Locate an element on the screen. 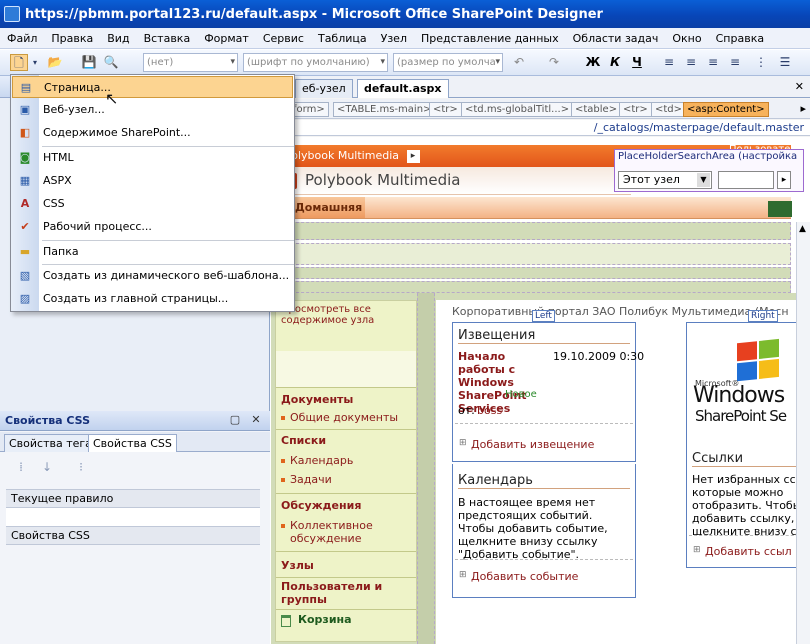 The height and width of the screenshot is (644, 810). recycle-bin-link: Корзина is located at coordinates (325, 619).